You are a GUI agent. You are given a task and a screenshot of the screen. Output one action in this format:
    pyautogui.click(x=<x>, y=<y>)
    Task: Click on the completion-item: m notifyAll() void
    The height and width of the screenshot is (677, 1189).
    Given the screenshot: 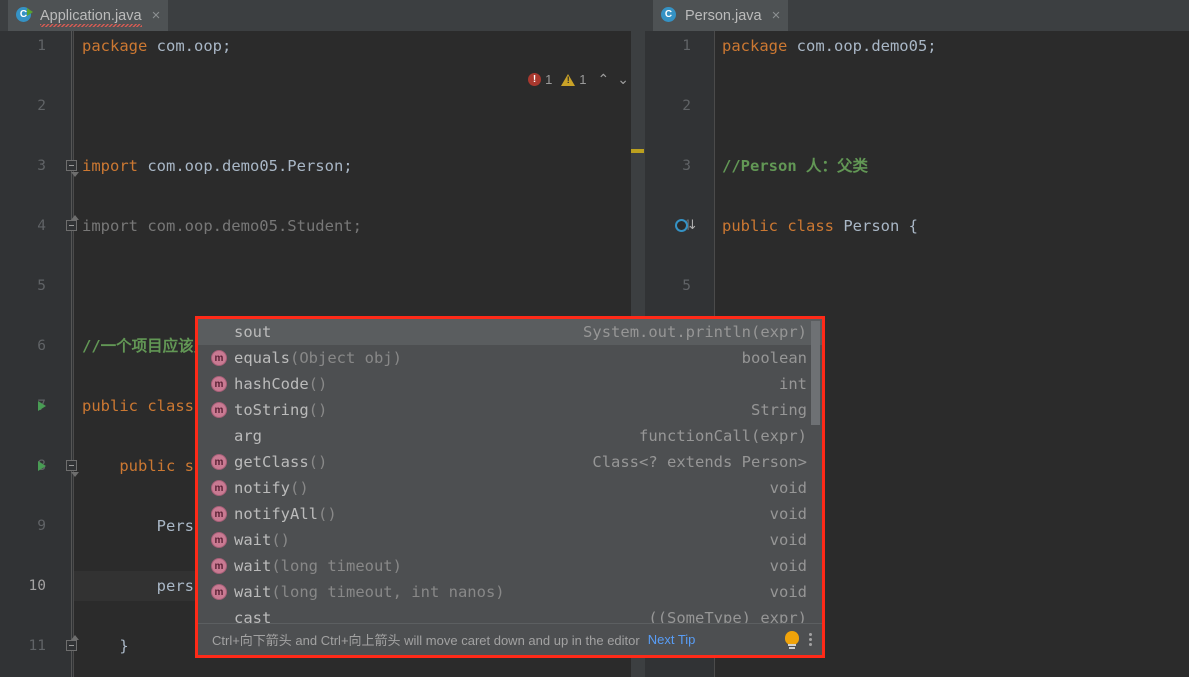 What is the action you would take?
    pyautogui.click(x=510, y=514)
    